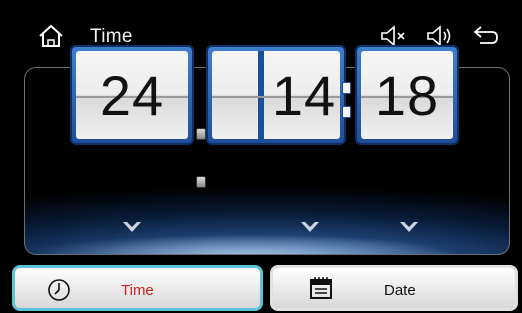 This screenshot has width=522, height=313. I want to click on minutes-card: 18, so click(407, 95).